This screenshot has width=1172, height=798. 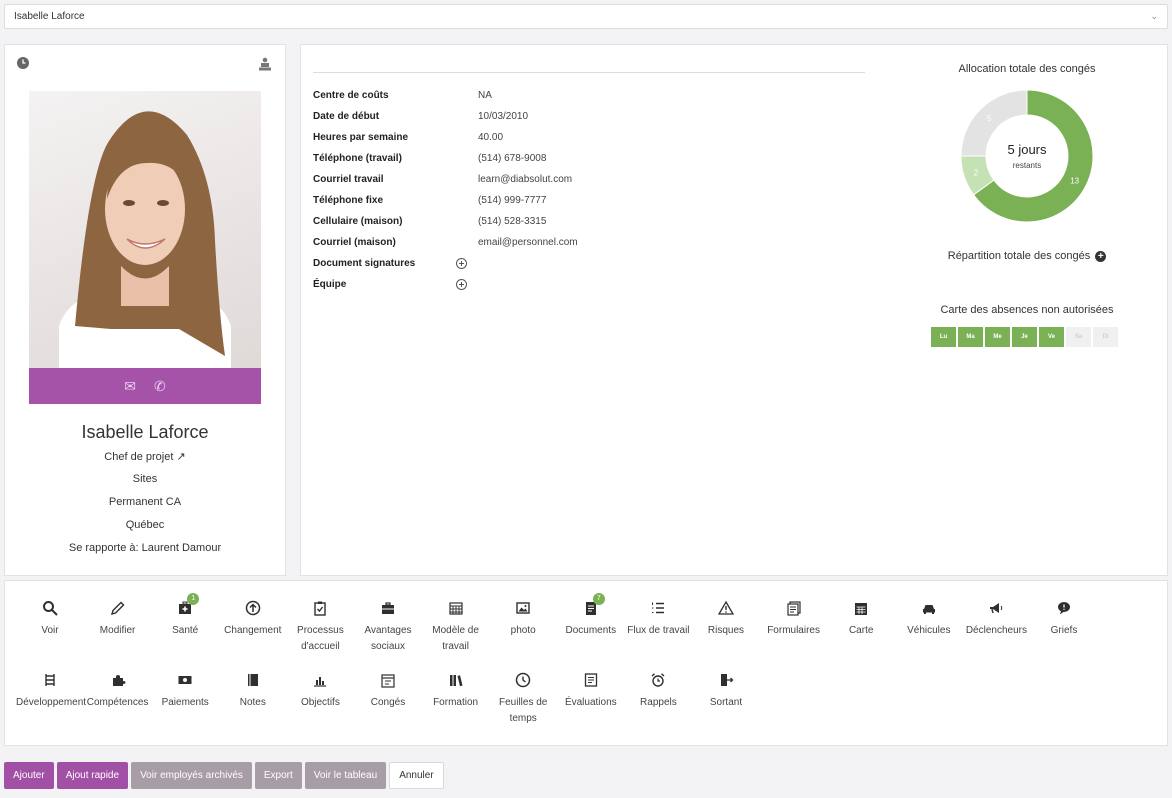 What do you see at coordinates (726, 690) in the screenshot?
I see `action-exit: Sortant` at bounding box center [726, 690].